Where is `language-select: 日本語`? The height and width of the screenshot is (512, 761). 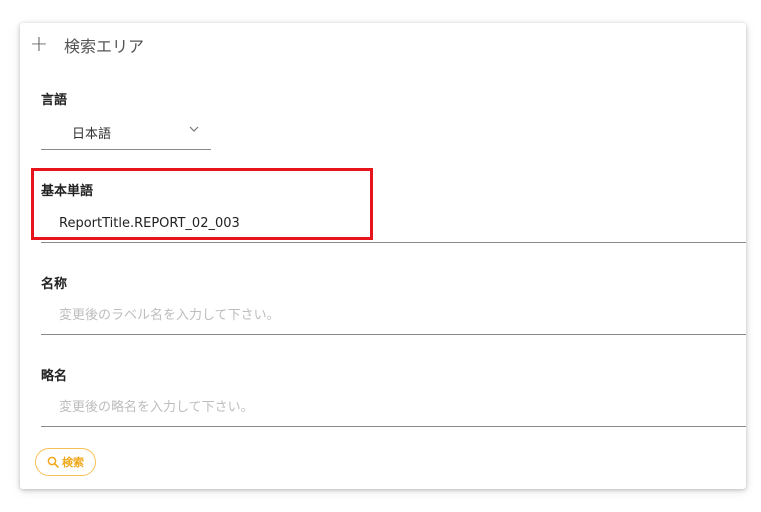 language-select: 日本語 is located at coordinates (126, 132).